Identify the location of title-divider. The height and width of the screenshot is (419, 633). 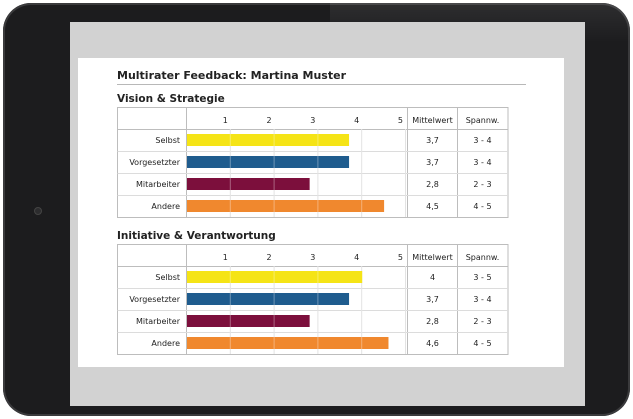
(321, 84).